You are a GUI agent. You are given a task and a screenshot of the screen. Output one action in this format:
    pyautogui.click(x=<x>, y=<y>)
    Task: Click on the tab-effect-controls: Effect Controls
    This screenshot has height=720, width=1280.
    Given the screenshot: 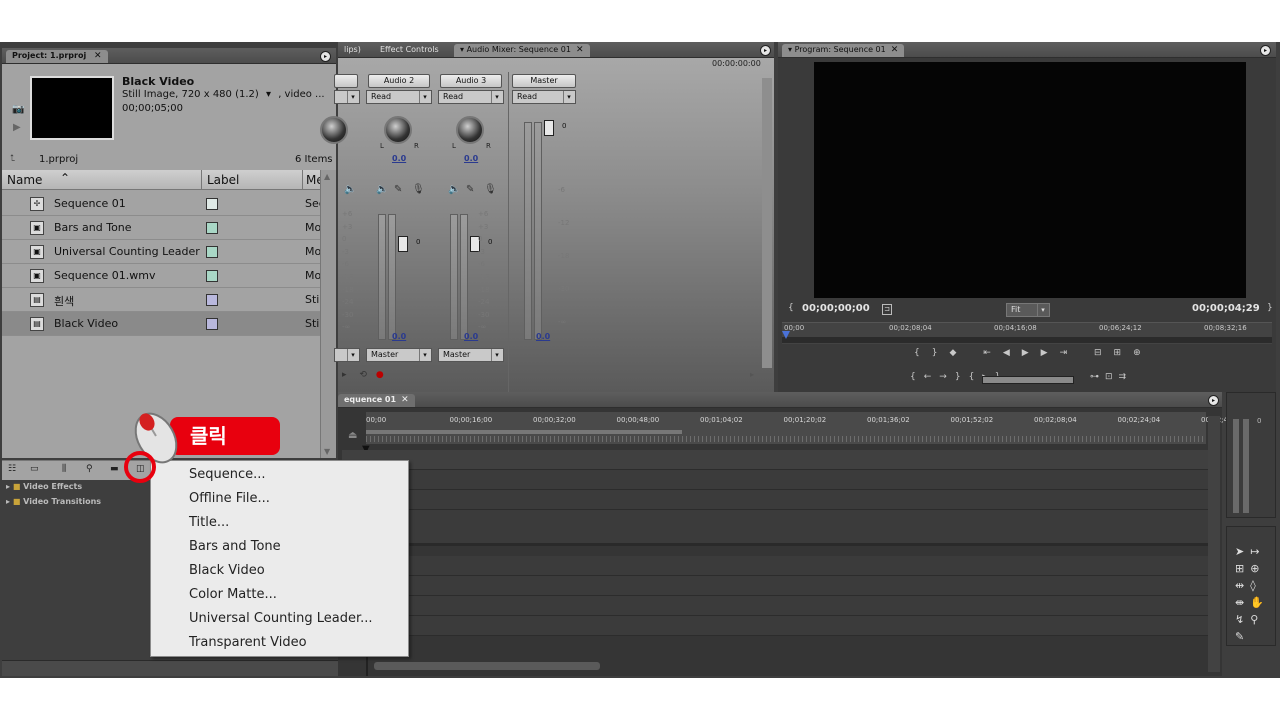 What is the action you would take?
    pyautogui.click(x=409, y=50)
    